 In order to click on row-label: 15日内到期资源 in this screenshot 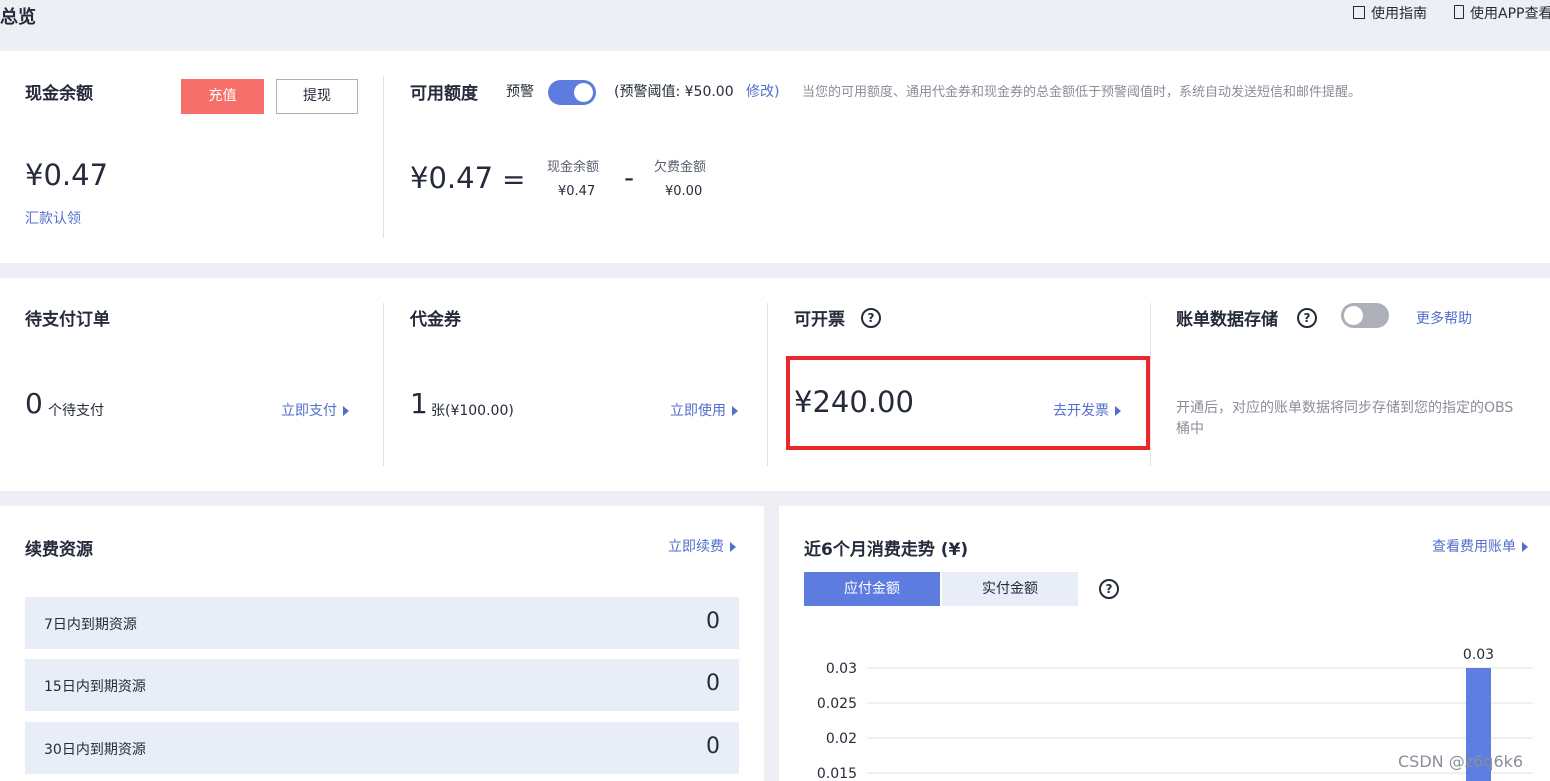, I will do `click(95, 687)`.